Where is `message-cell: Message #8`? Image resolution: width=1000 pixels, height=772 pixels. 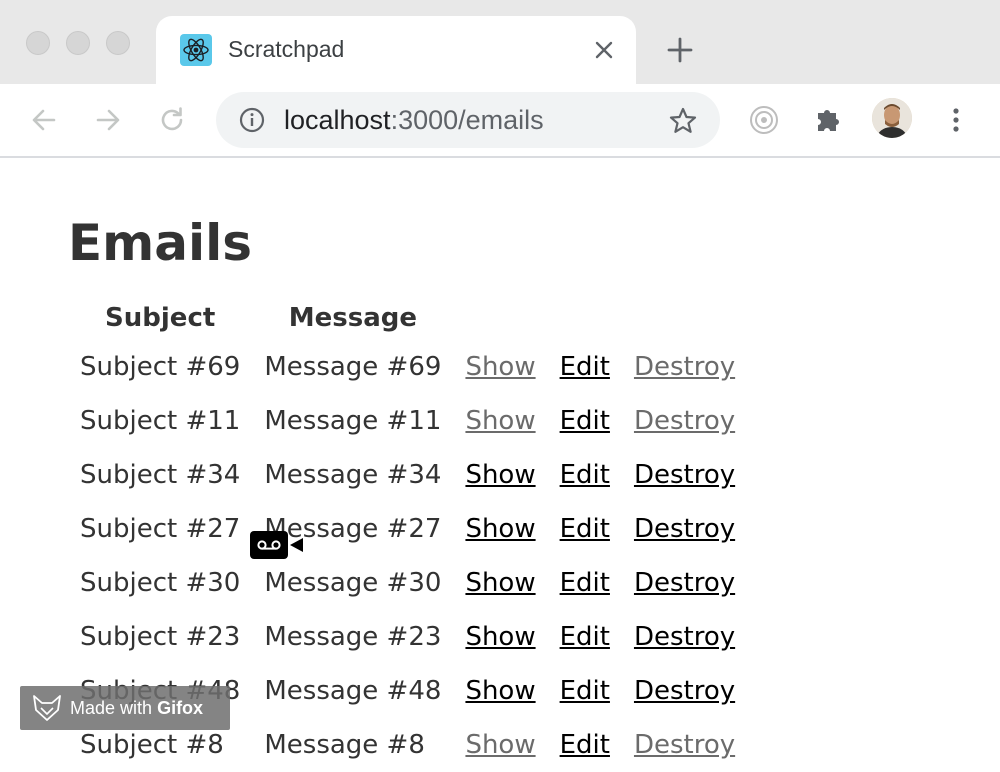 message-cell: Message #8 is located at coordinates (344, 745).